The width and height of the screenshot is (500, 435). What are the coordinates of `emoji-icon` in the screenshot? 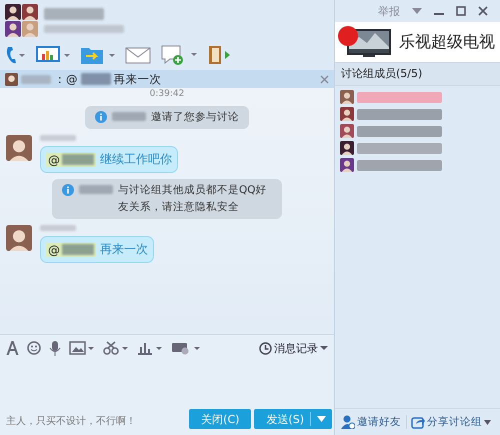 It's located at (34, 348).